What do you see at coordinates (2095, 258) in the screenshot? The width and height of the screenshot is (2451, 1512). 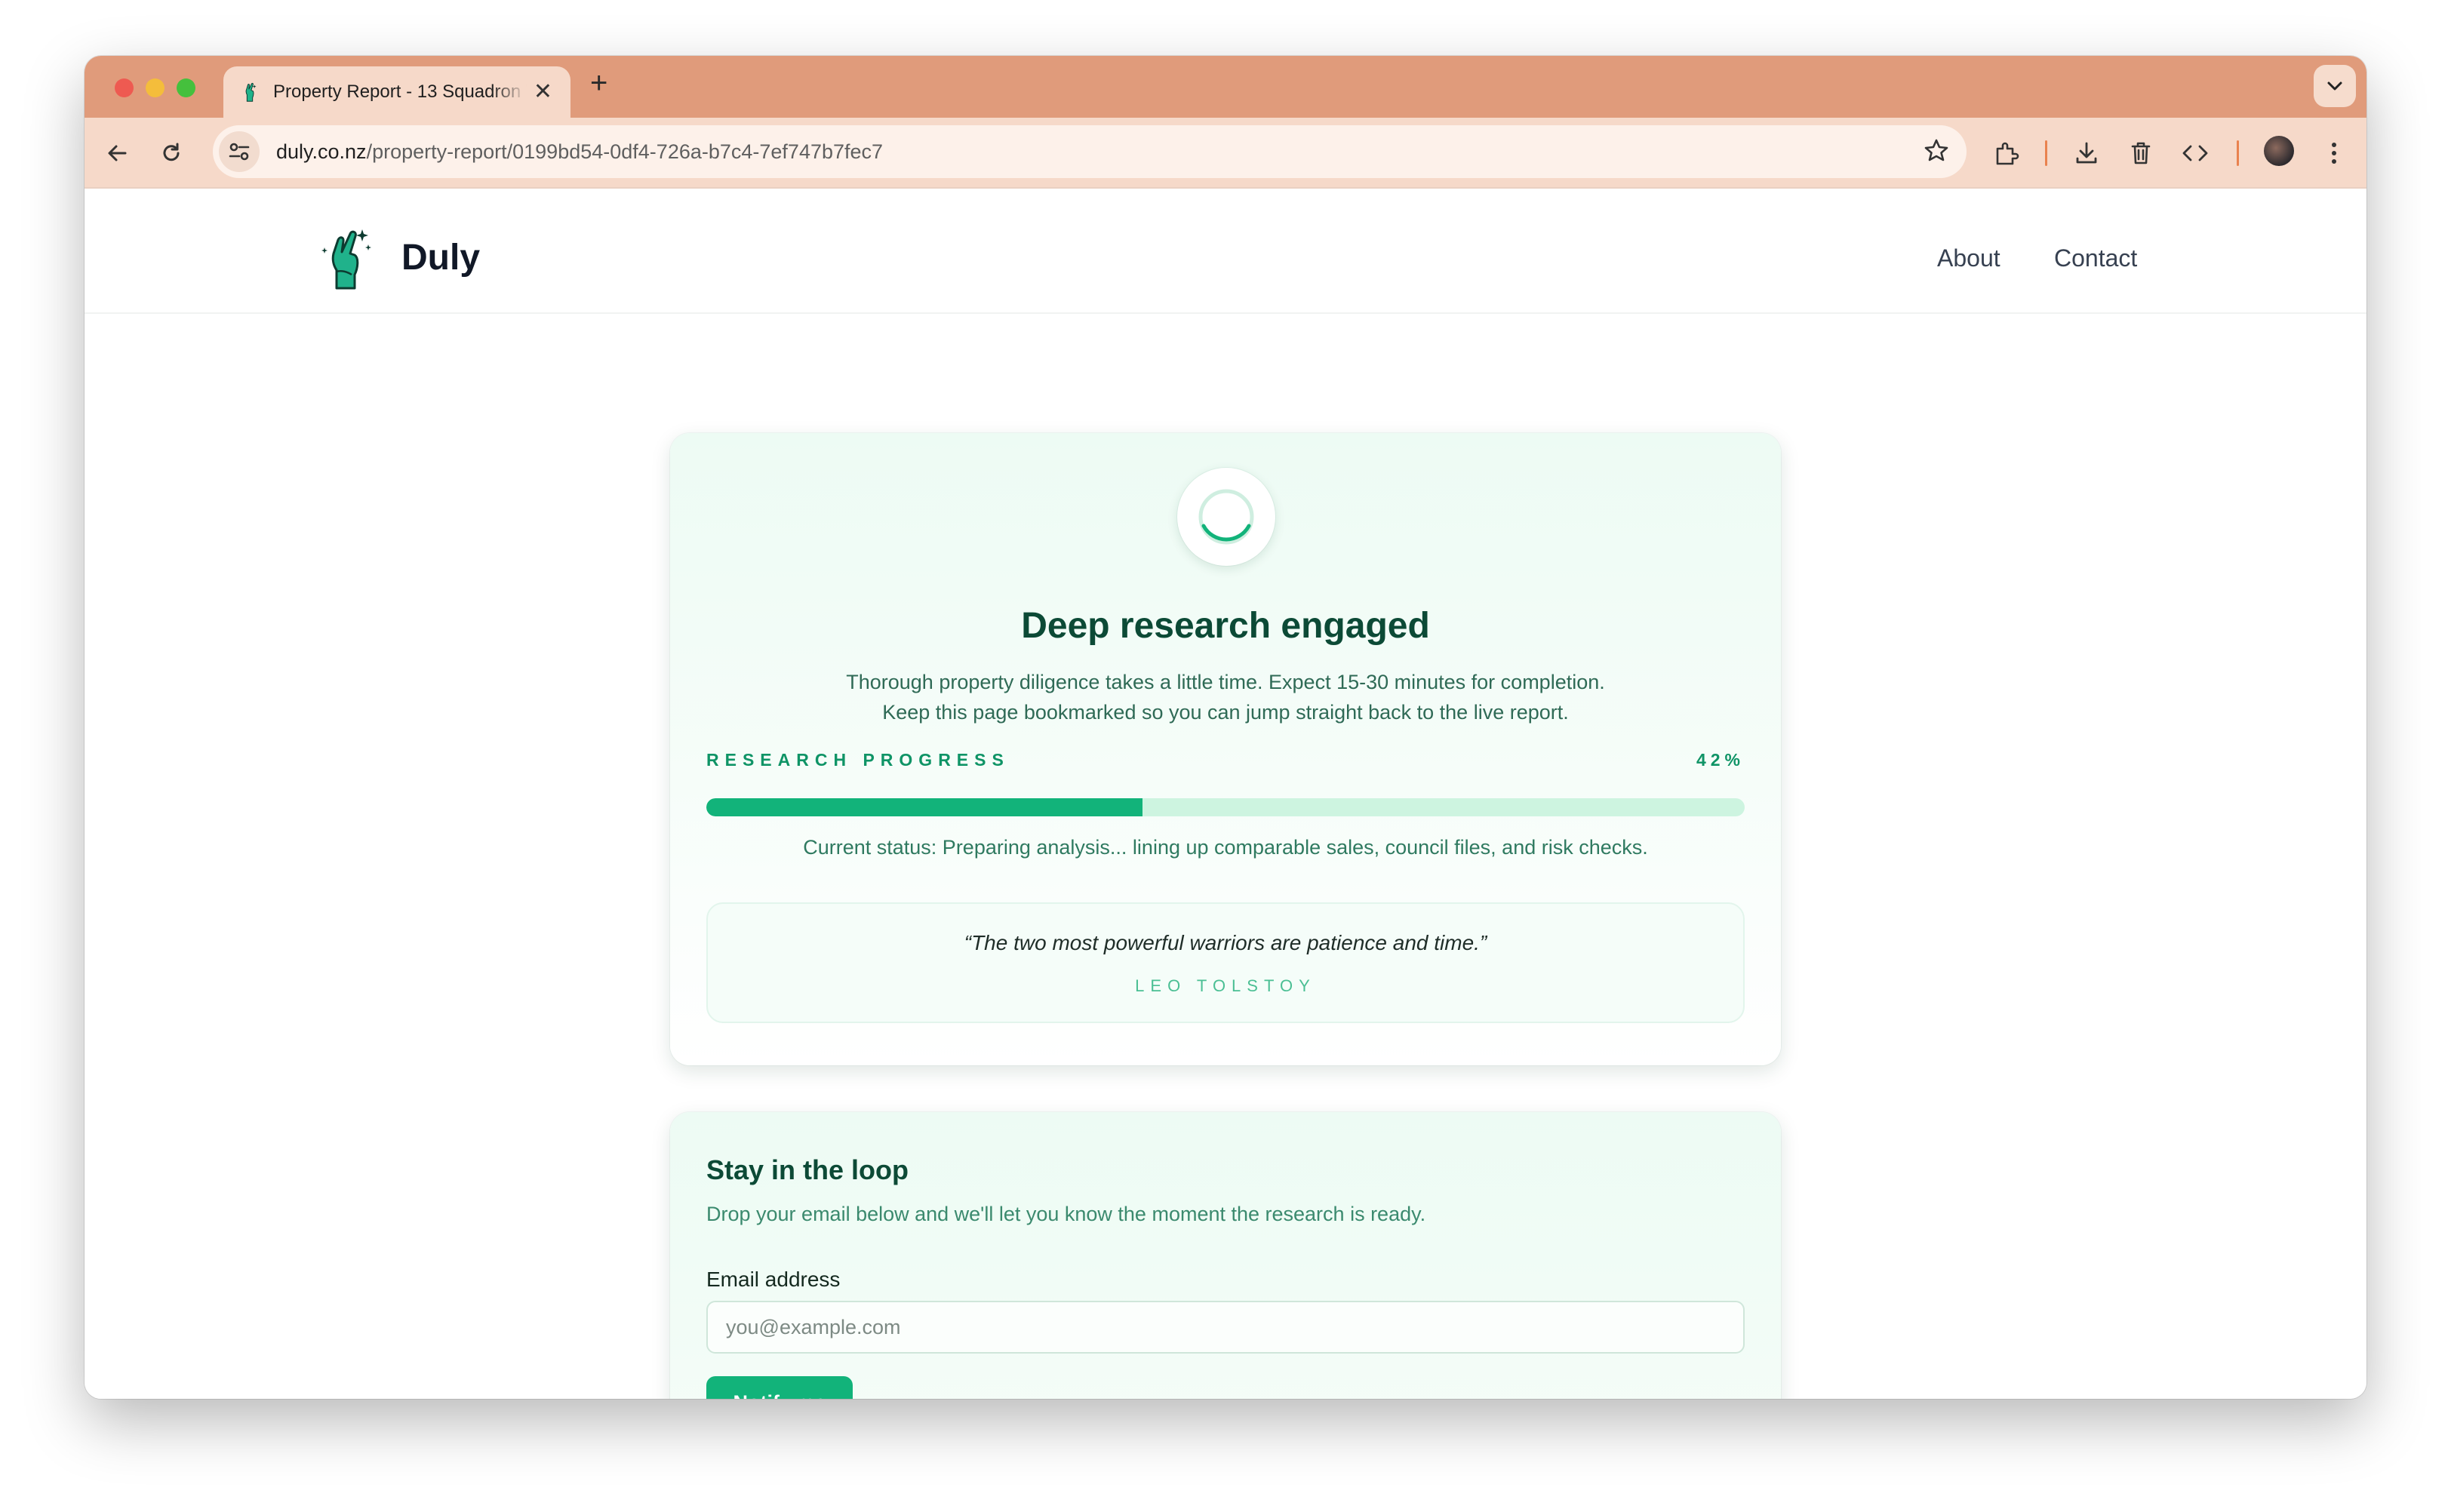 I see `nav-link-contact: Contact` at bounding box center [2095, 258].